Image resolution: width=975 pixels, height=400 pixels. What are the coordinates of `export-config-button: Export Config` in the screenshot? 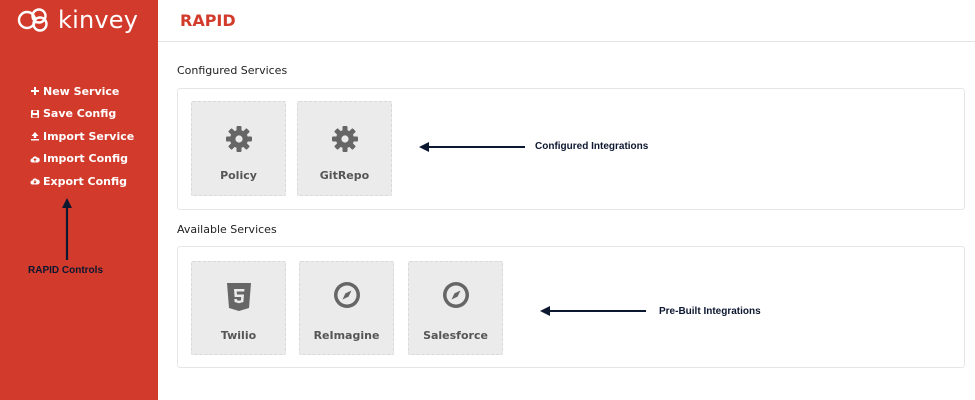 It's located at (82, 181).